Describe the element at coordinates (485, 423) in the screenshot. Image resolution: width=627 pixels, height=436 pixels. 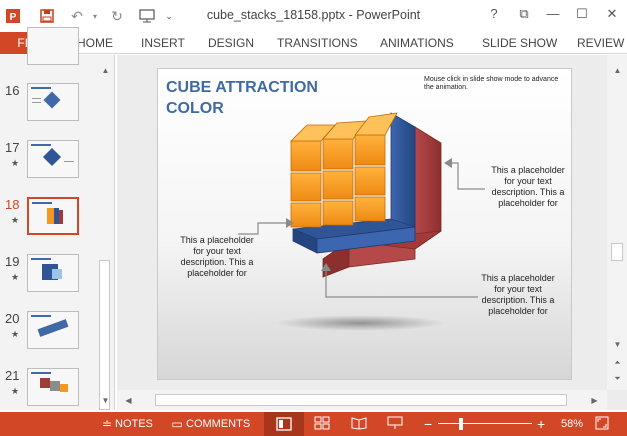
I see `zoom-slider-track` at that location.